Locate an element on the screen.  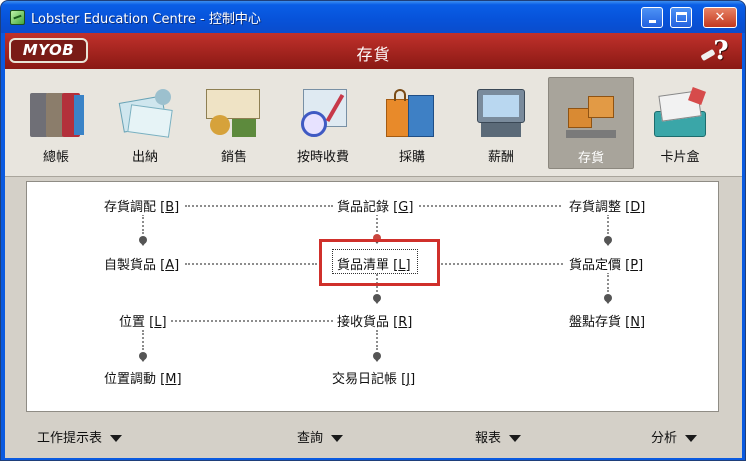
close-icon: ✕ is located at coordinates (720, 17).